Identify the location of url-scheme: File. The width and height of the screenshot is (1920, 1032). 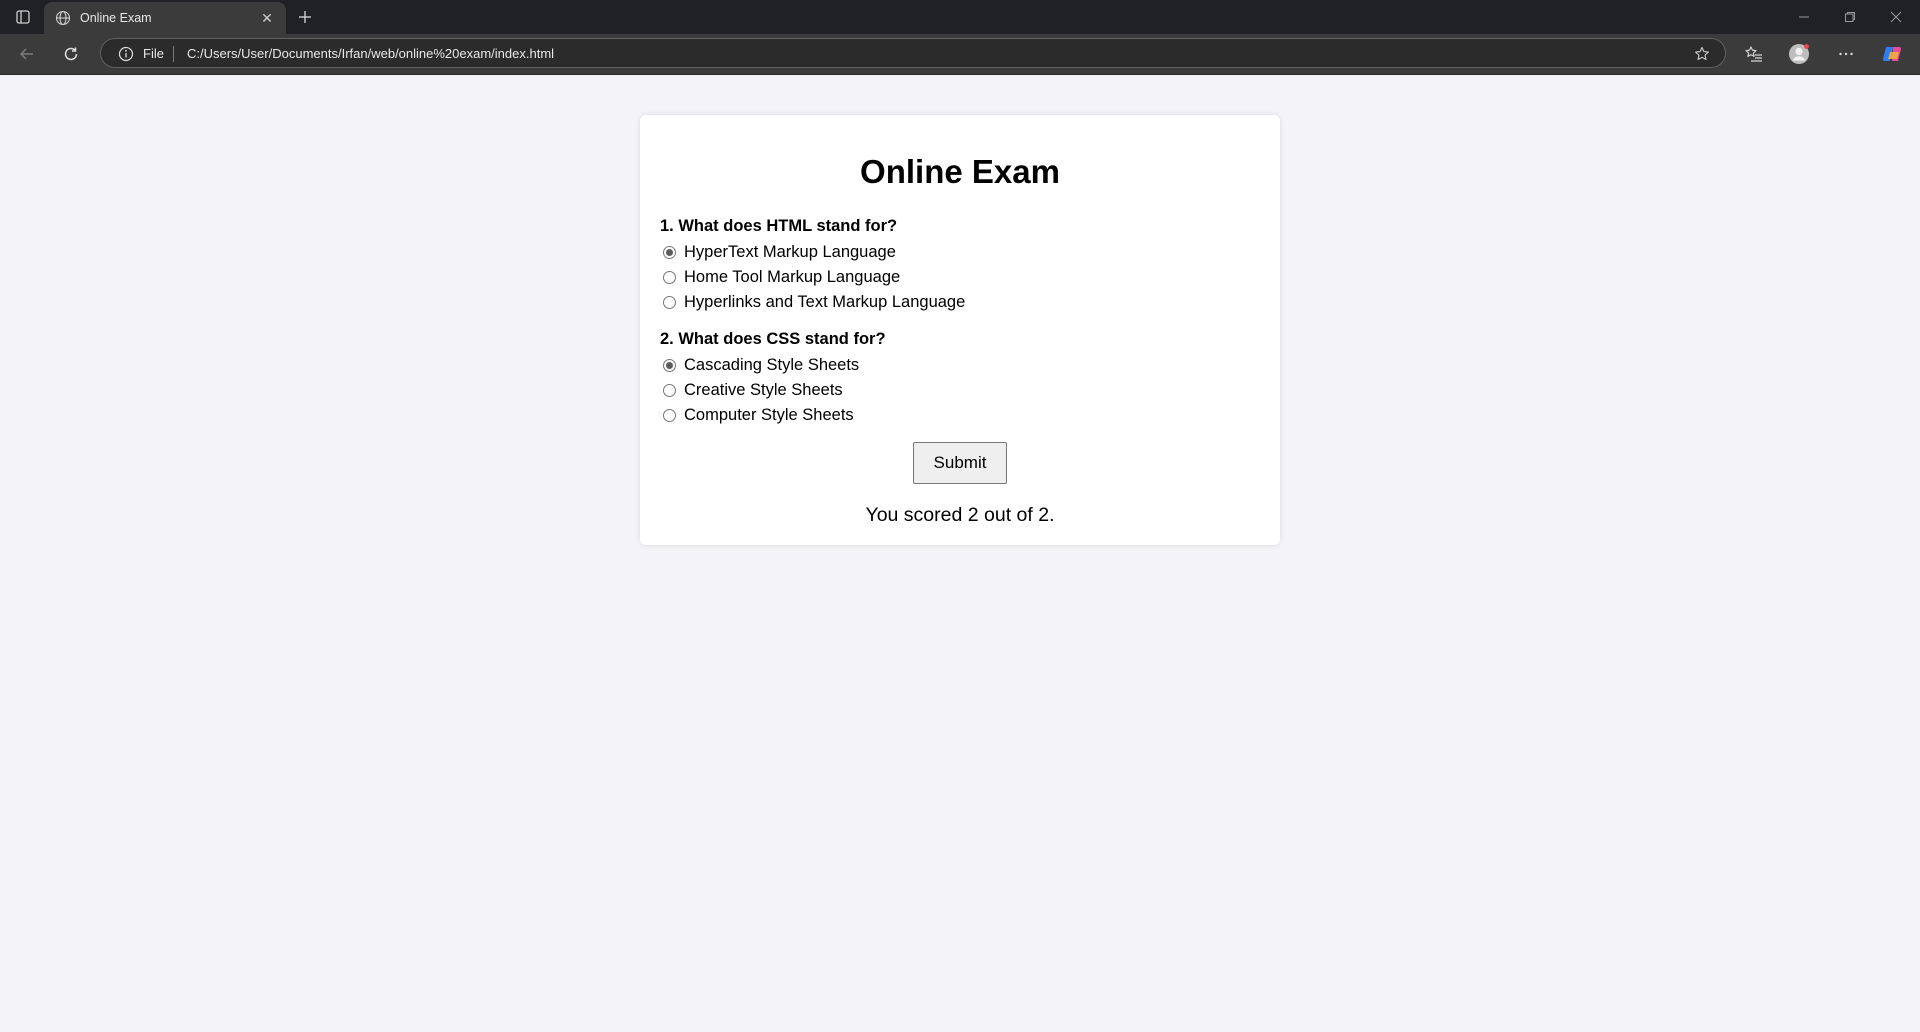
(153, 53).